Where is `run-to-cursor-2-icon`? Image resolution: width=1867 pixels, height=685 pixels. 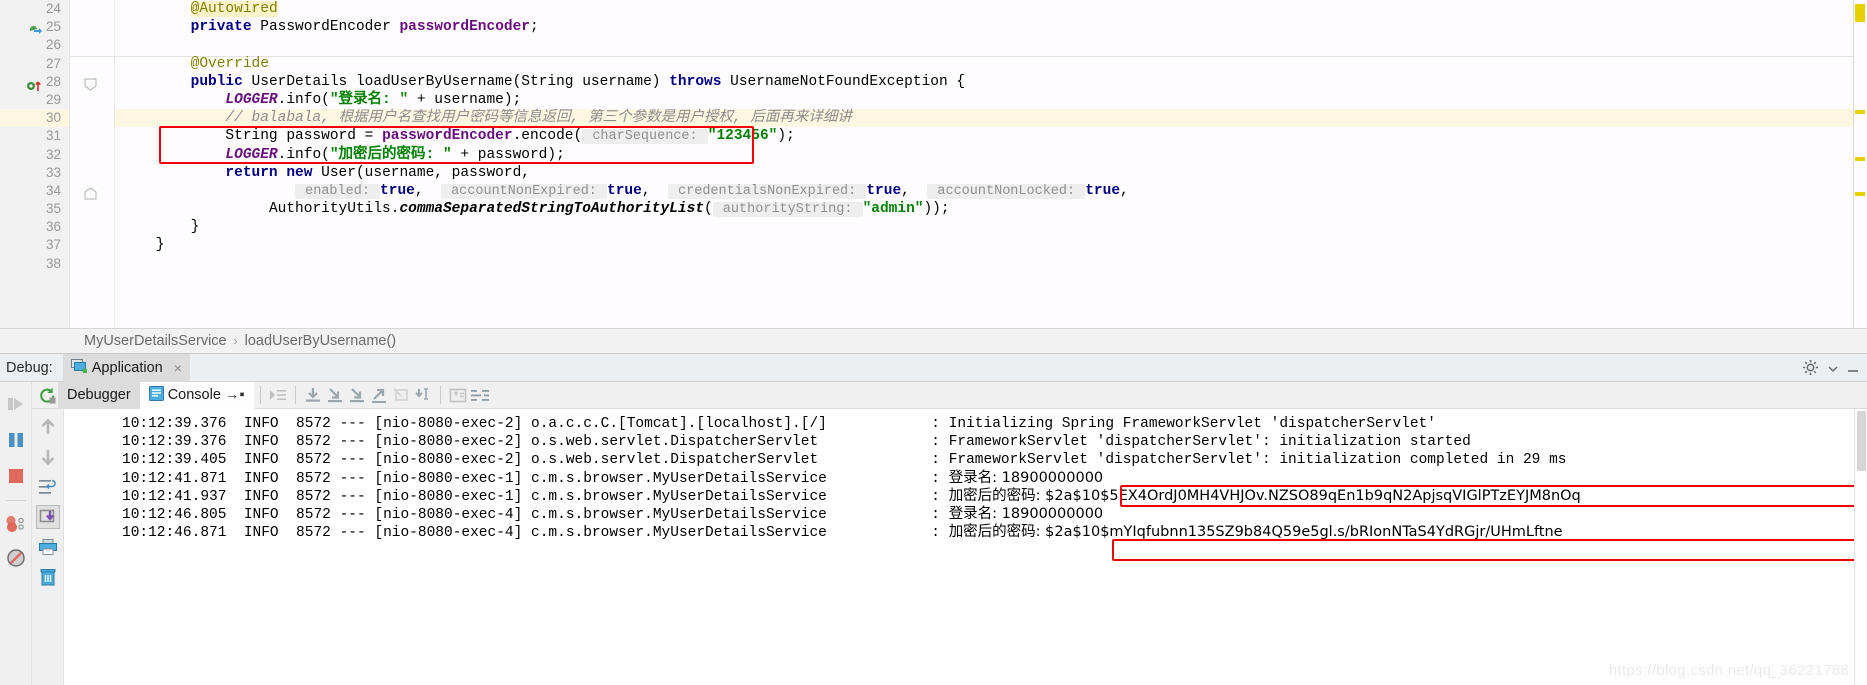 run-to-cursor-2-icon is located at coordinates (423, 395).